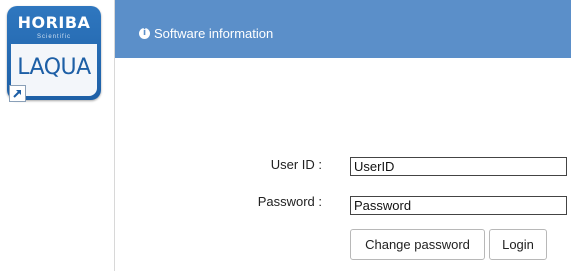  Describe the element at coordinates (54, 67) in the screenshot. I see `laqua-logo: LAQUA` at that location.